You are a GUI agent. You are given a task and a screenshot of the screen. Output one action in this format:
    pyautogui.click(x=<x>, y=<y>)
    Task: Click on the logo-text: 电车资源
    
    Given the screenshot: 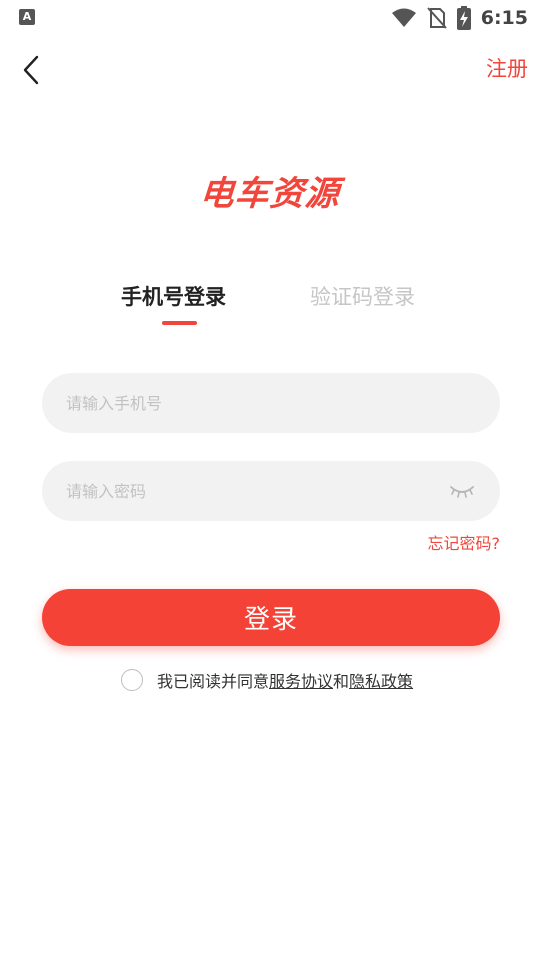 What is the action you would take?
    pyautogui.click(x=270, y=194)
    